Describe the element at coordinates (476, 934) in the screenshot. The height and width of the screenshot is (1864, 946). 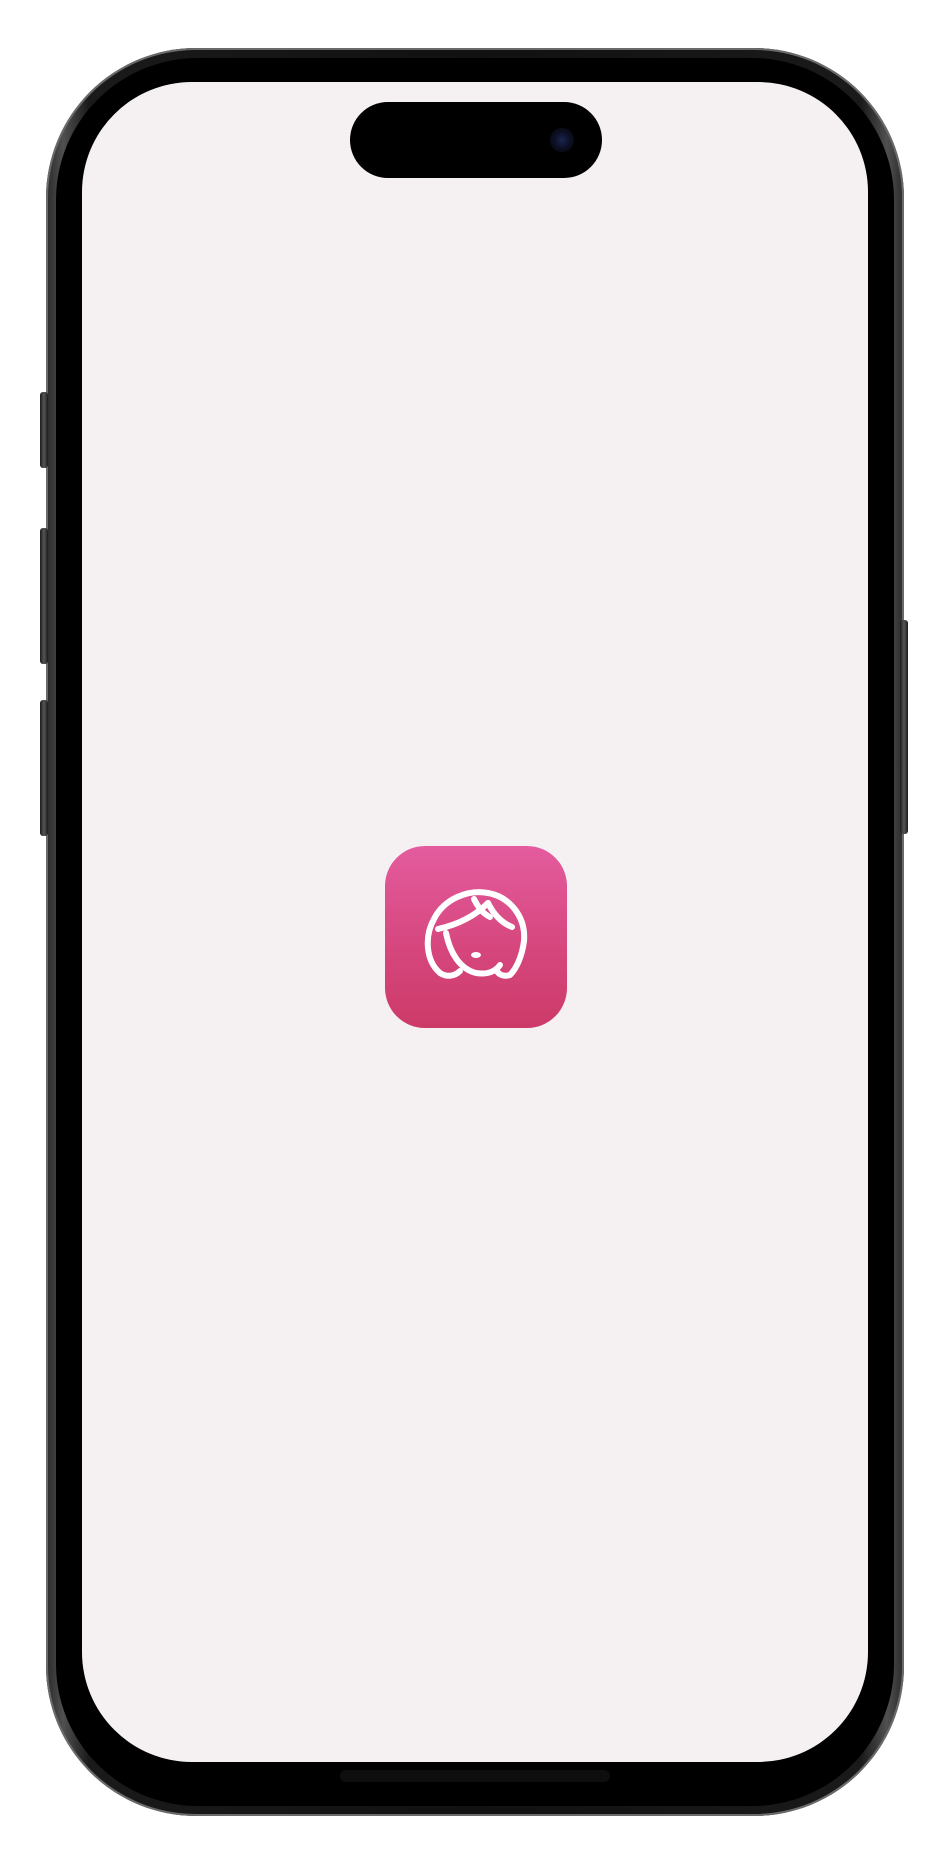
I see `woman-face-icon` at that location.